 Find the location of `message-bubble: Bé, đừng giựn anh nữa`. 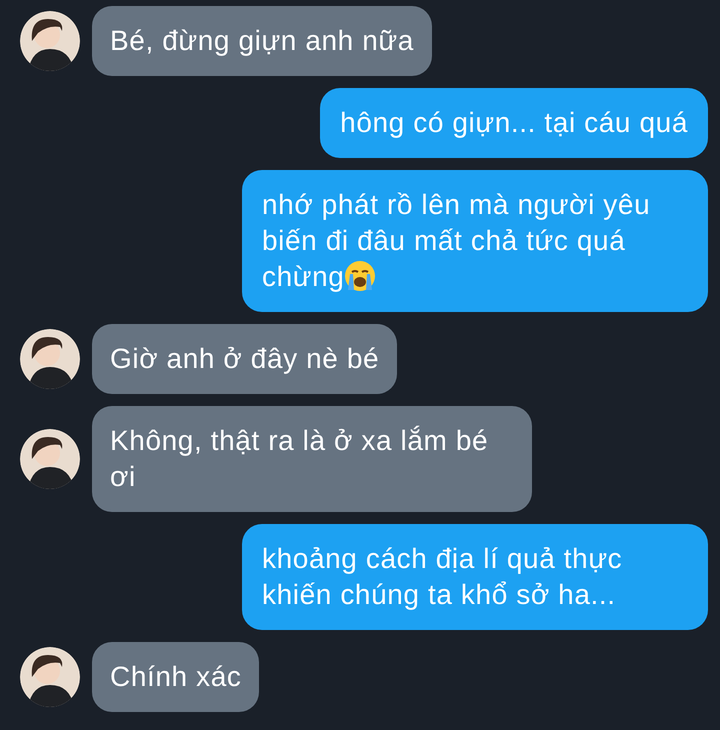

message-bubble: Bé, đừng giựn anh nữa is located at coordinates (262, 41).